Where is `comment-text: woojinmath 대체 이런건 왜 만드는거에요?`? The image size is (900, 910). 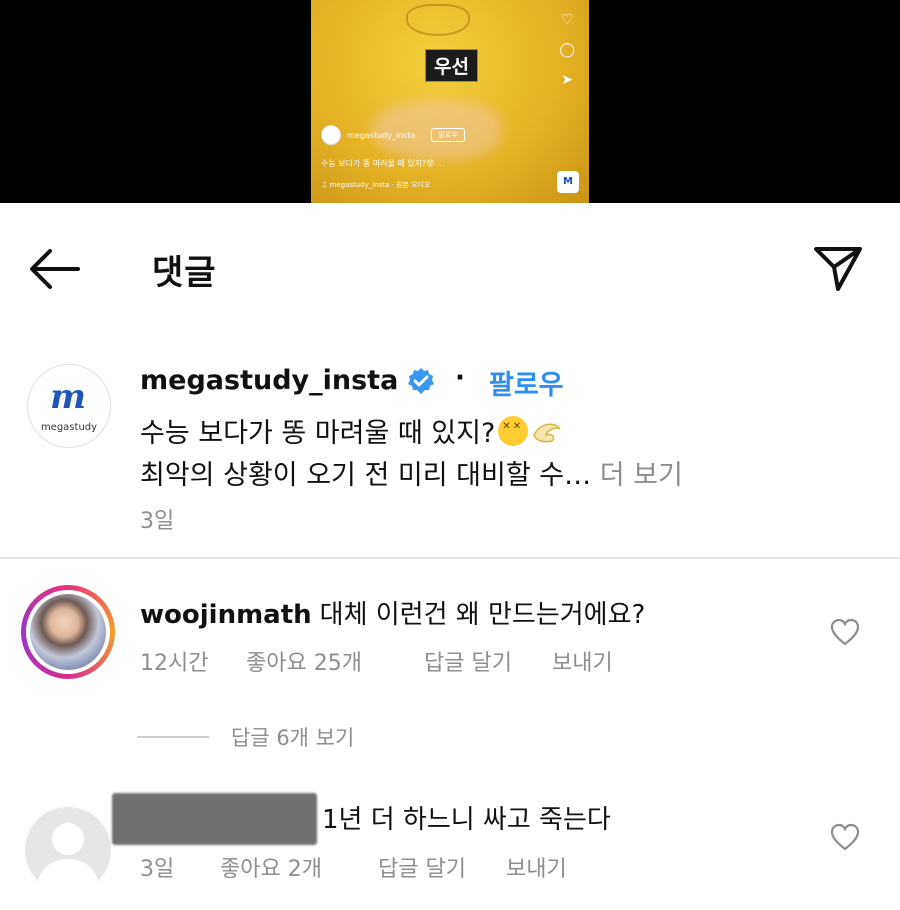
comment-text: woojinmath 대체 이런건 왜 만드는거에요? is located at coordinates (392, 612).